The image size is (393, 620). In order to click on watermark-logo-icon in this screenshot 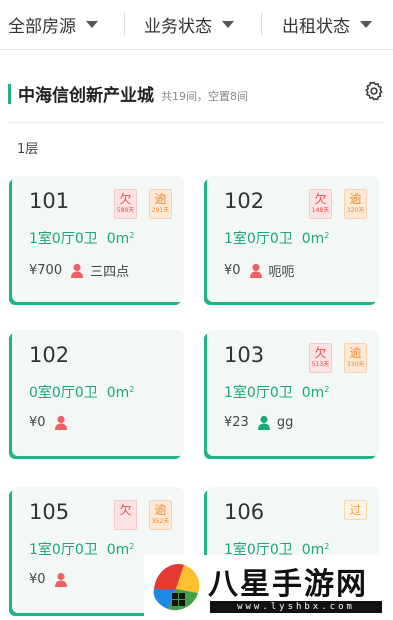, I will do `click(176, 587)`.